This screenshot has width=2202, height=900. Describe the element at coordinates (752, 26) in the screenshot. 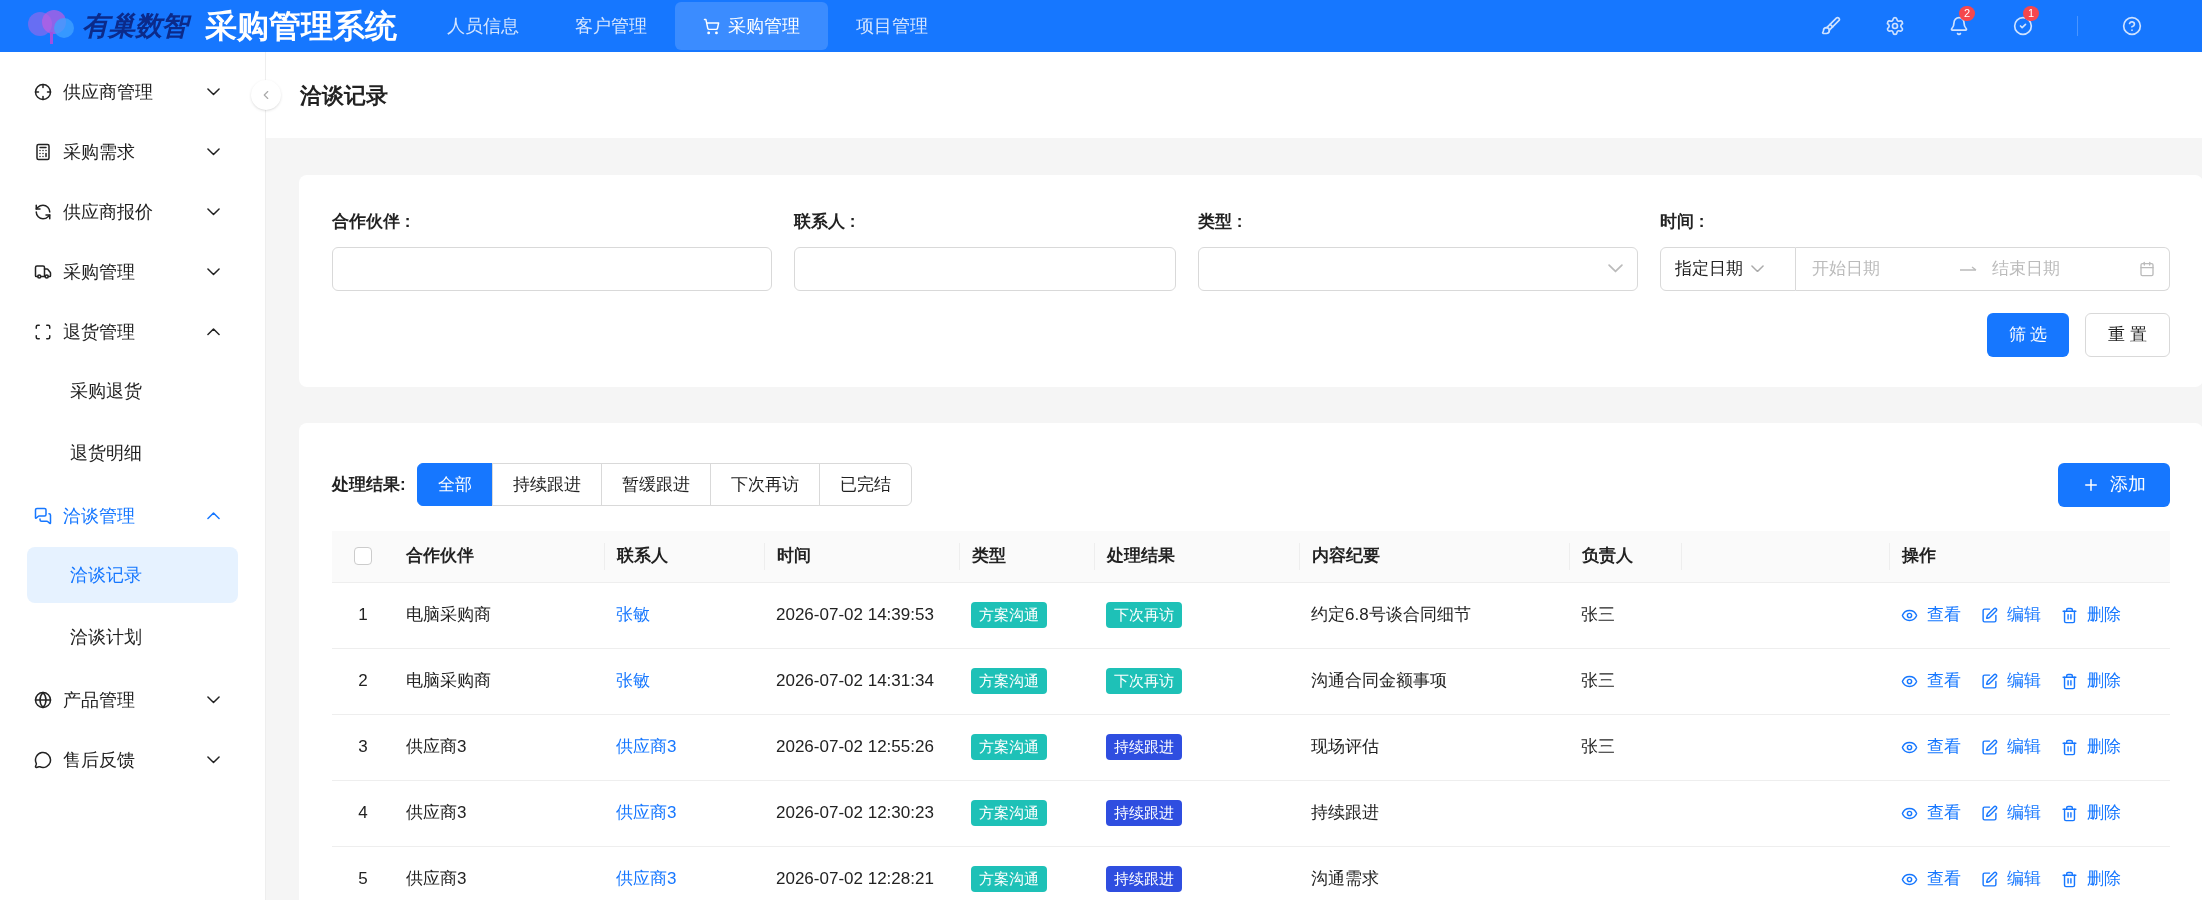

I see `nav-tab: 采购管理` at that location.